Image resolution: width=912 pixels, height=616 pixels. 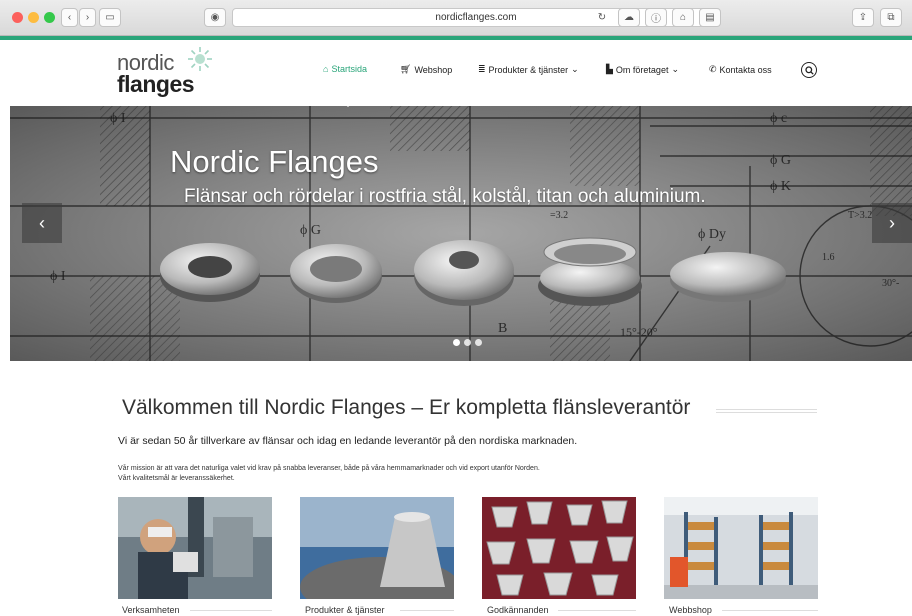 I want to click on search-icon, so click(x=809, y=70).